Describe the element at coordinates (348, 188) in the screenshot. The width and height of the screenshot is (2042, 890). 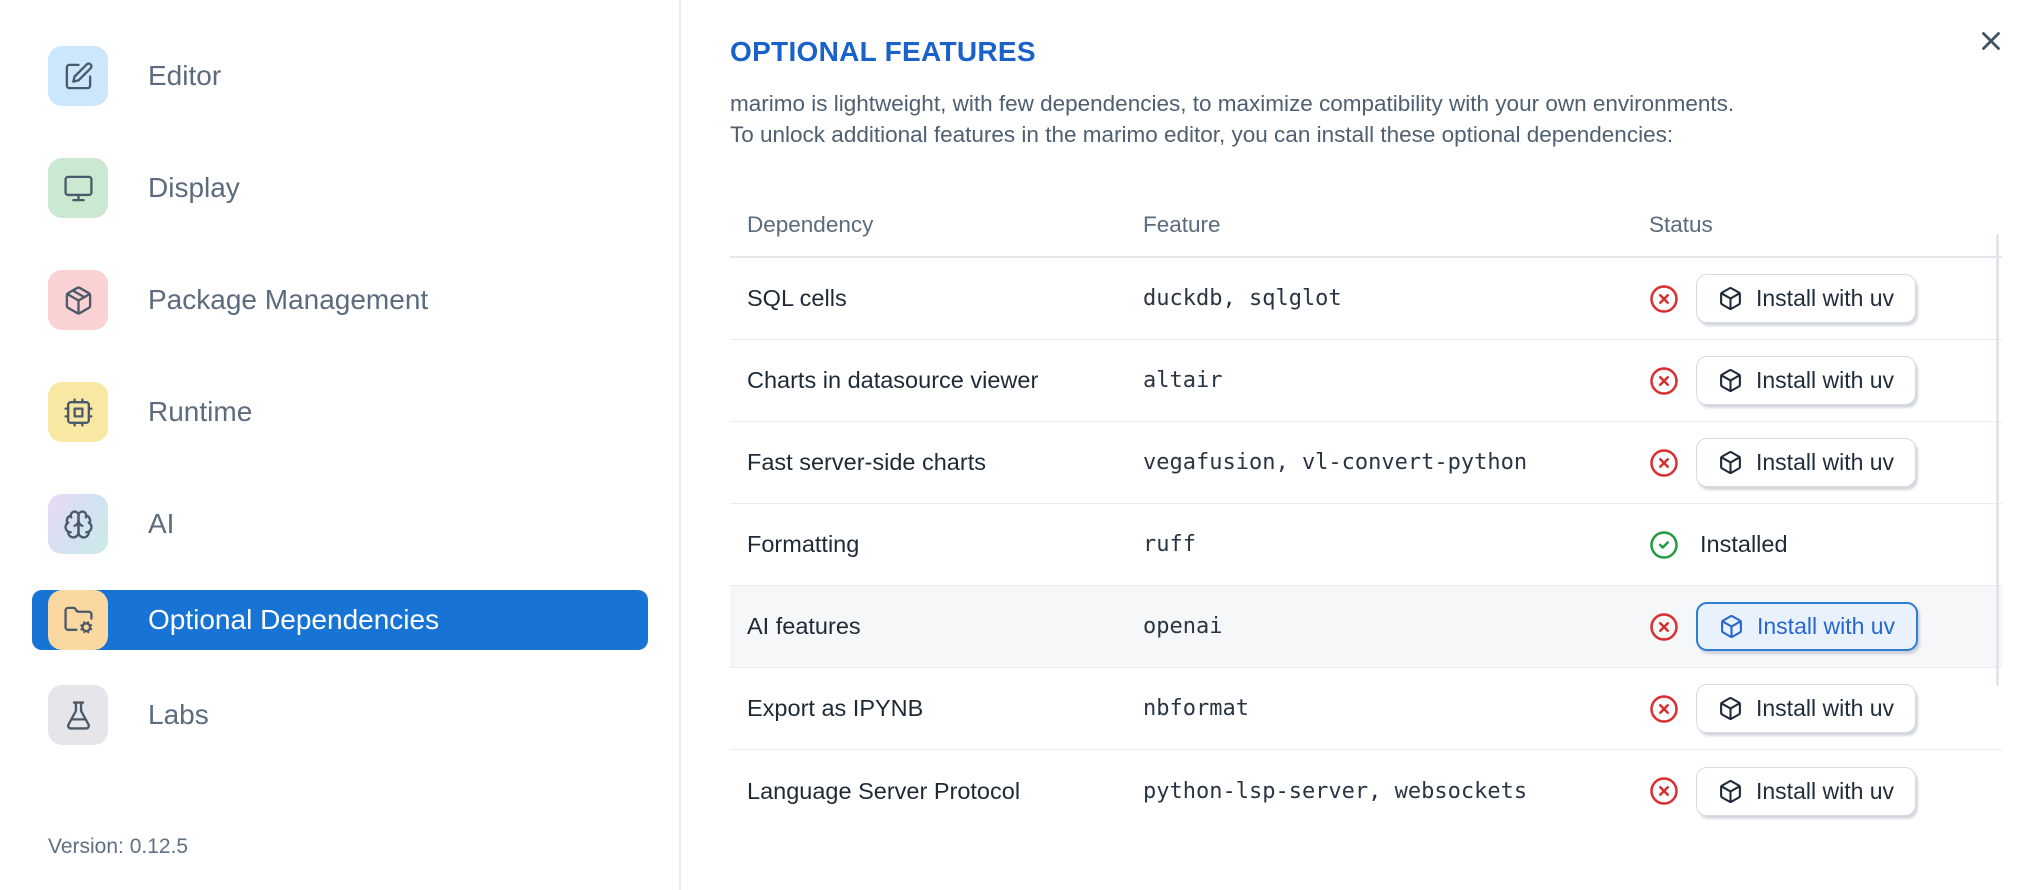
I see `sidebar-item-display: Display` at that location.